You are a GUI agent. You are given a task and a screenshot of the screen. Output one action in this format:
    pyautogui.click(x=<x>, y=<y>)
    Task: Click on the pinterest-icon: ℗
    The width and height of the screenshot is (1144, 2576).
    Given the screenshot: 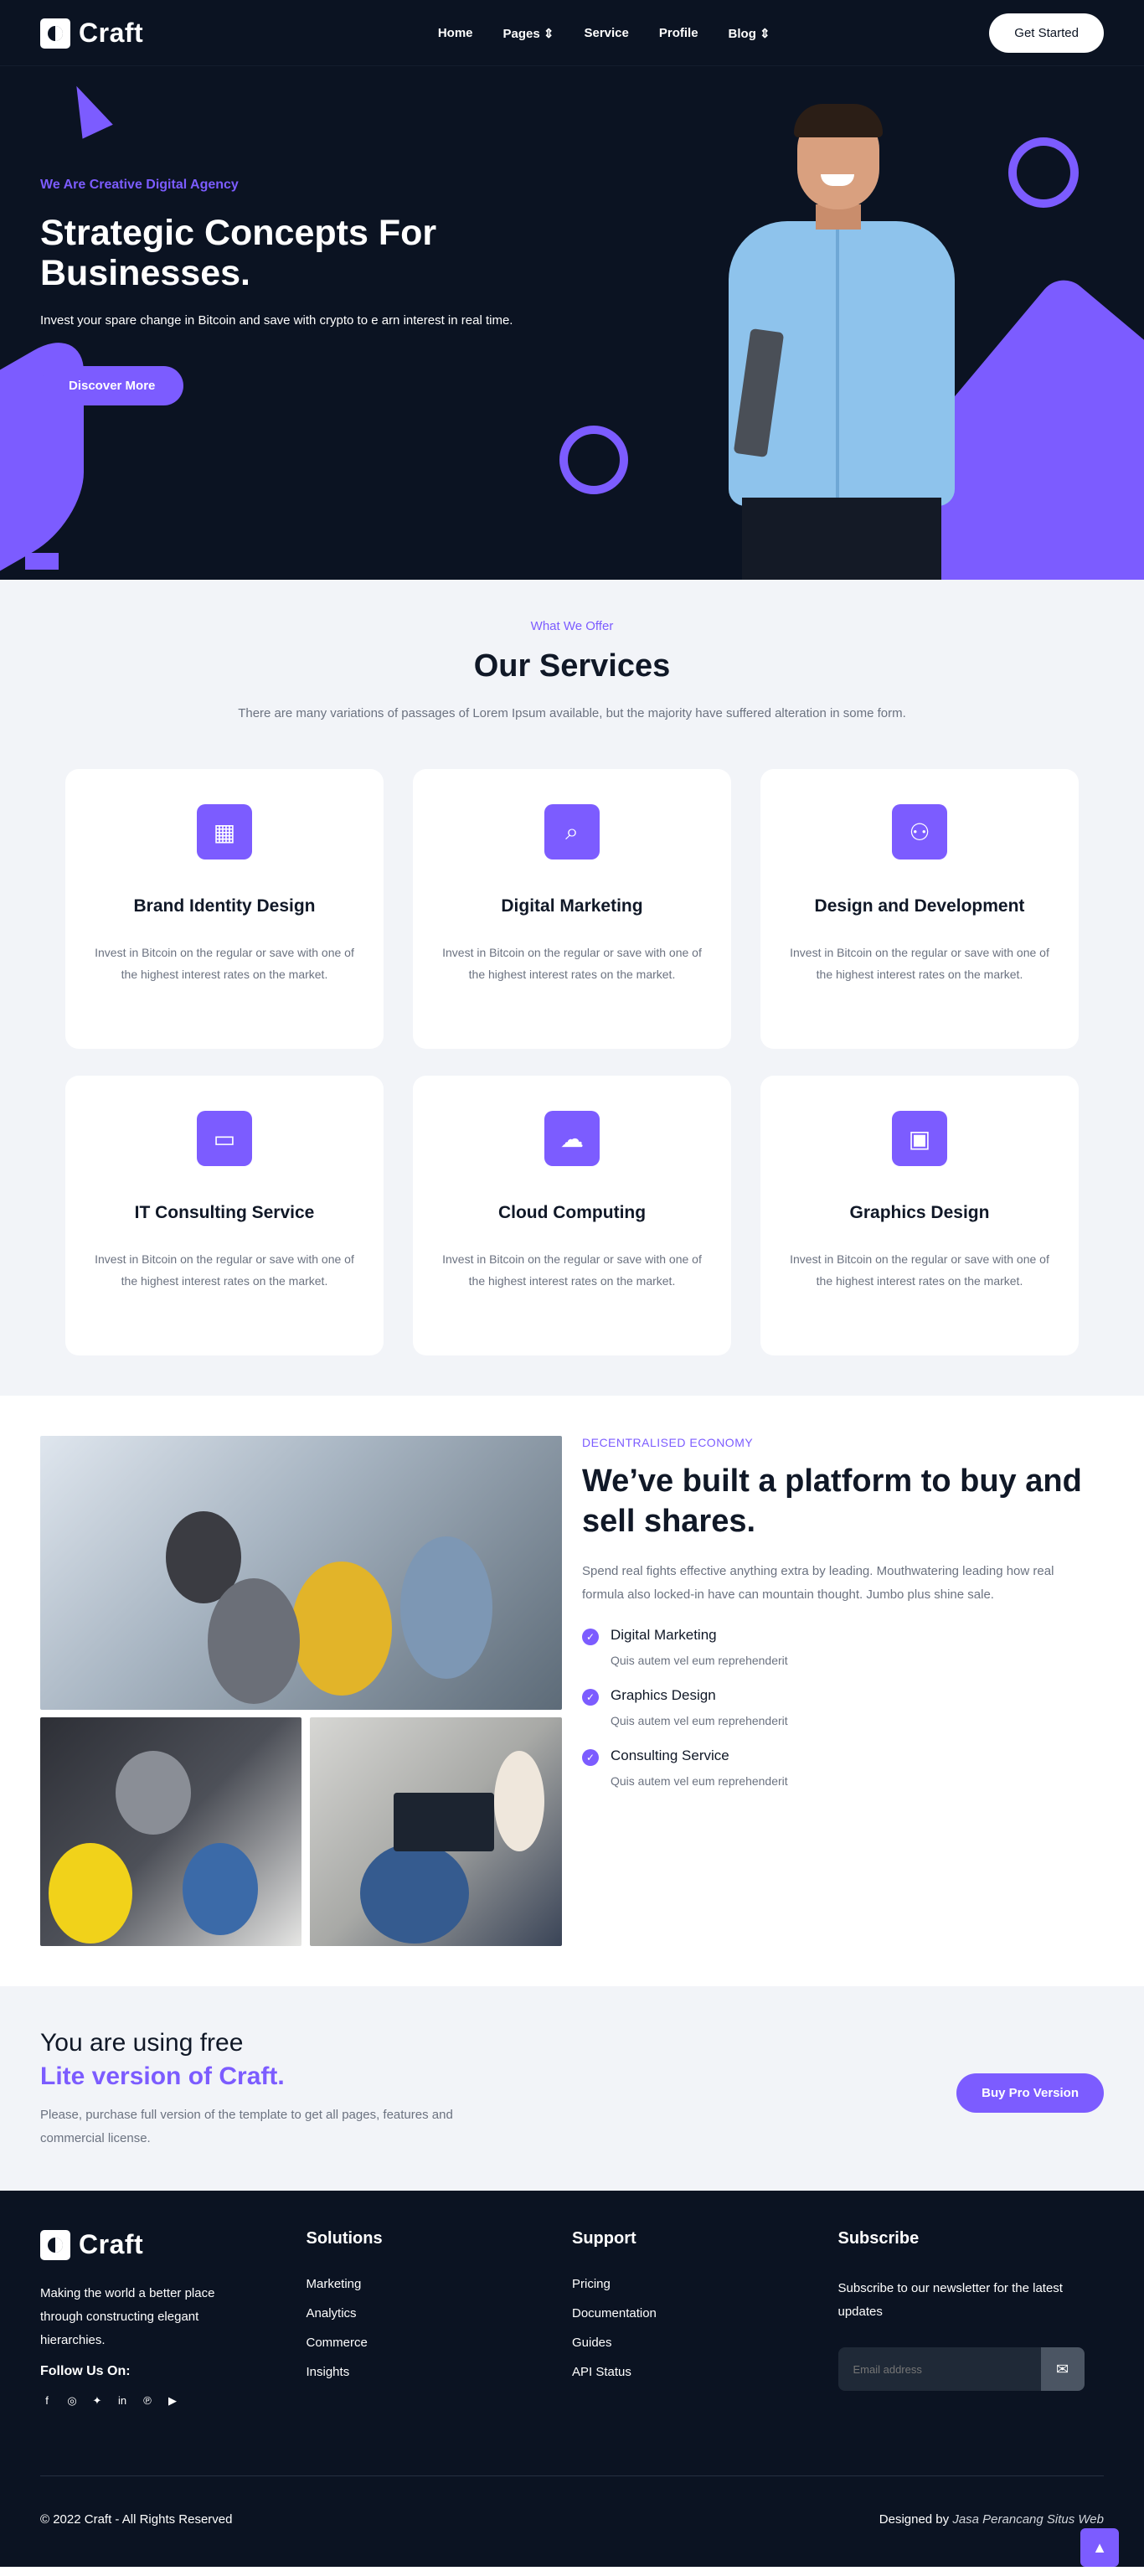 What is the action you would take?
    pyautogui.click(x=147, y=2401)
    